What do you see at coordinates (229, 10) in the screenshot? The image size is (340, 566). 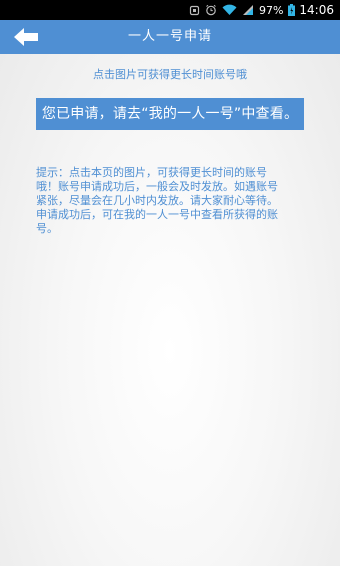 I see `wifi-icon` at bounding box center [229, 10].